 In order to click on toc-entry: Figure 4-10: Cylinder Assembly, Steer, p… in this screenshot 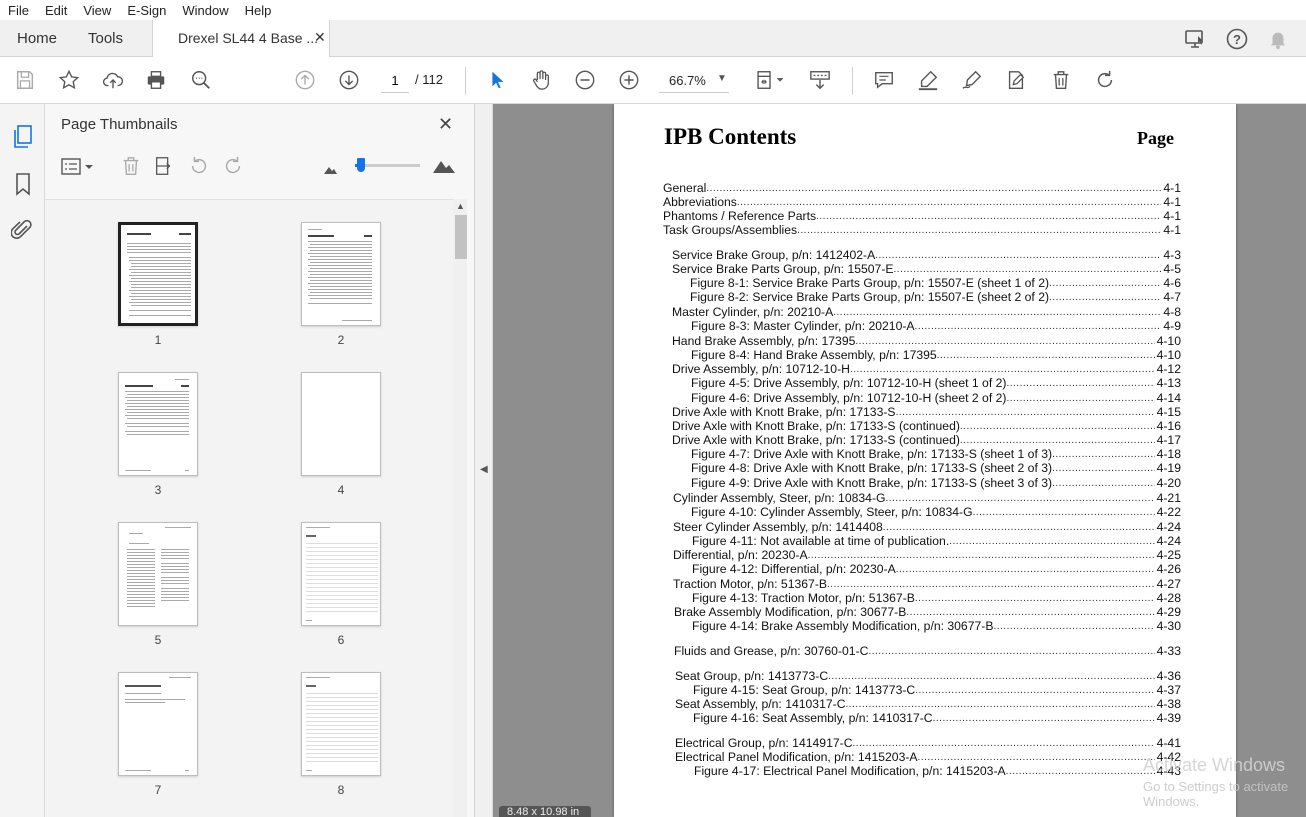, I will do `click(936, 512)`.